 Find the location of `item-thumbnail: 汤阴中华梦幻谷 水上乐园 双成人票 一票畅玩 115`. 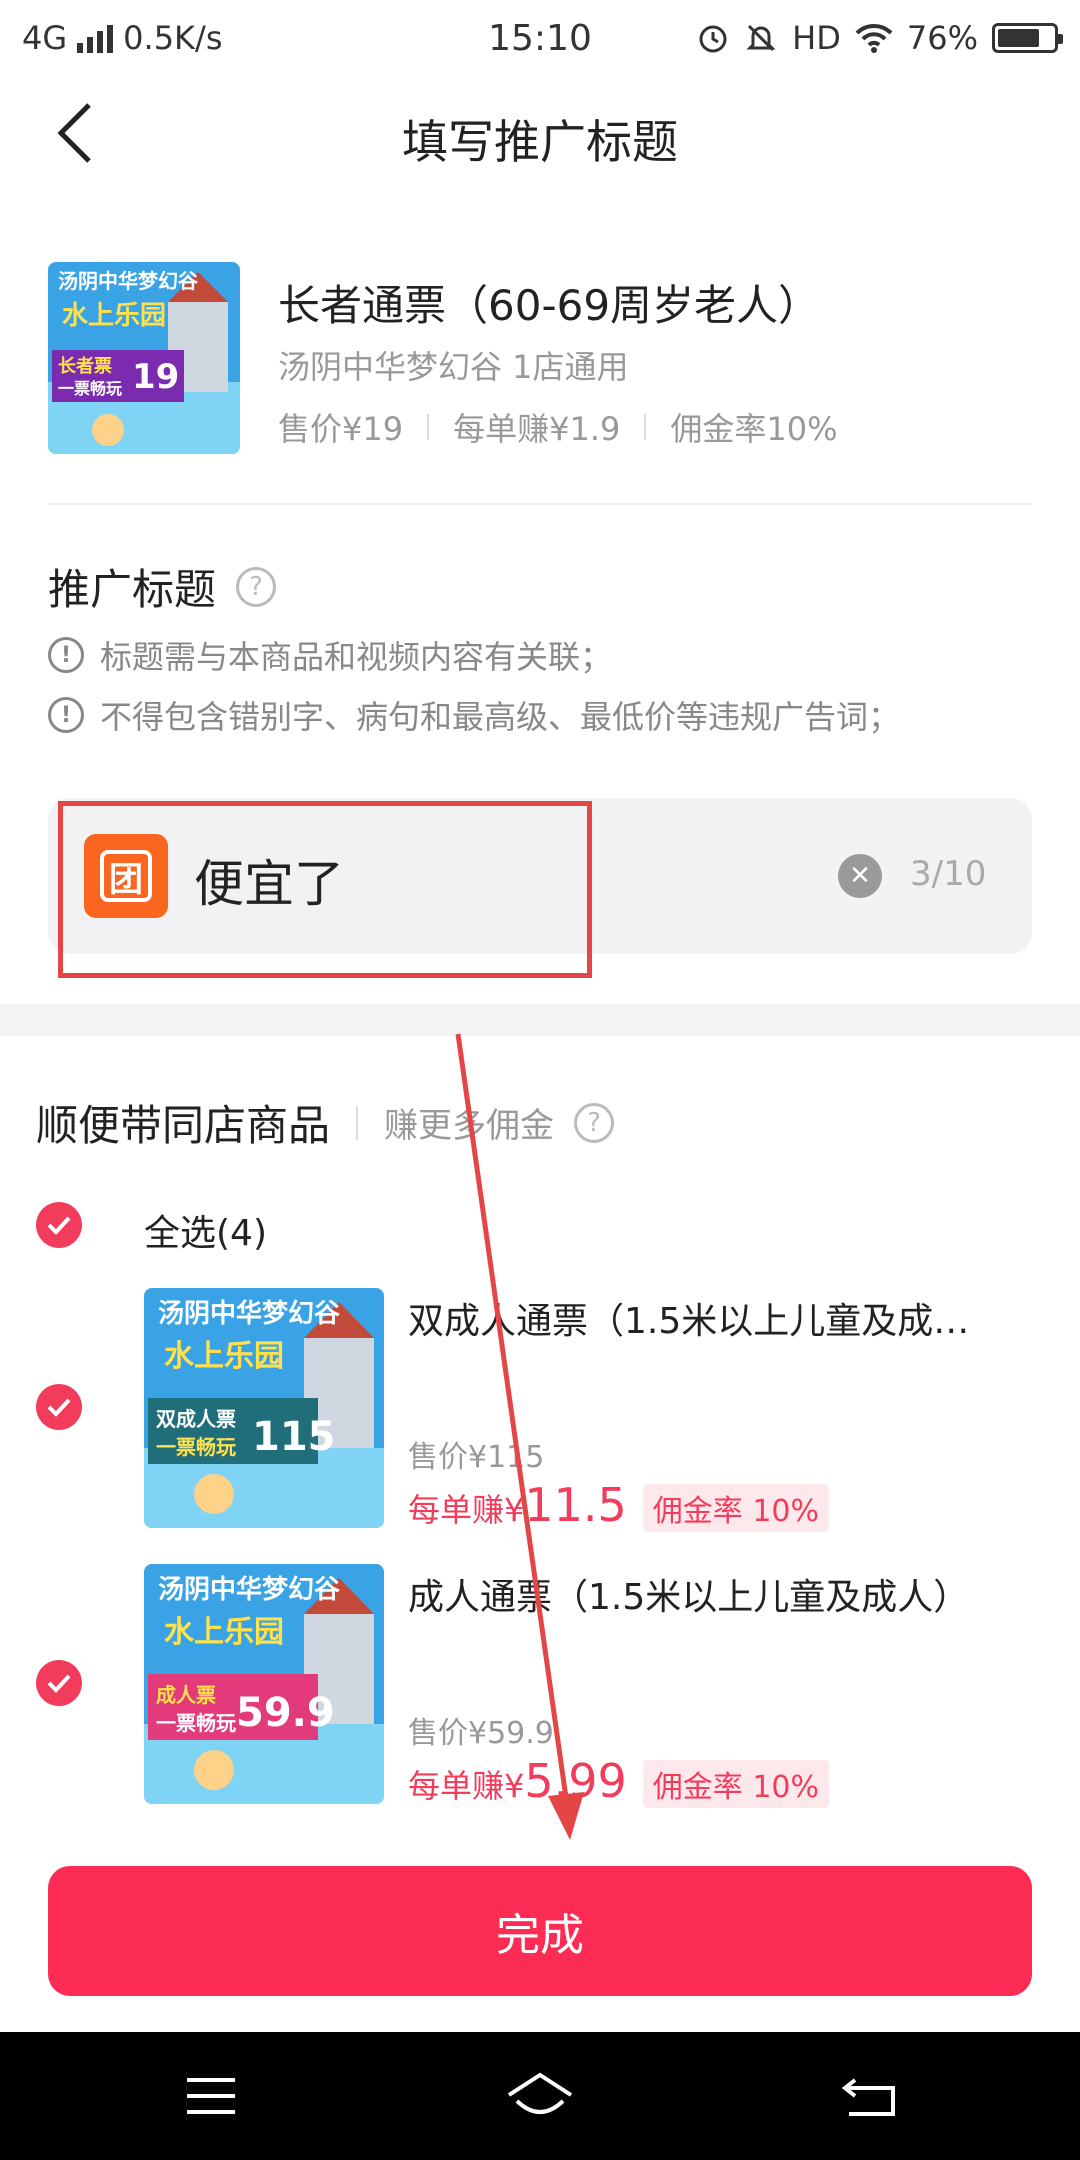

item-thumbnail: 汤阴中华梦幻谷 水上乐园 双成人票 一票畅玩 115 is located at coordinates (264, 1408).